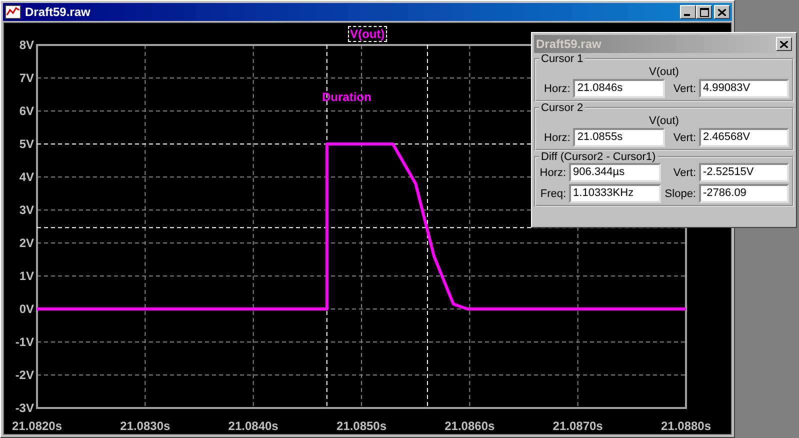 This screenshot has width=799, height=438. What do you see at coordinates (615, 172) in the screenshot?
I see `value-field: 906.344µs` at bounding box center [615, 172].